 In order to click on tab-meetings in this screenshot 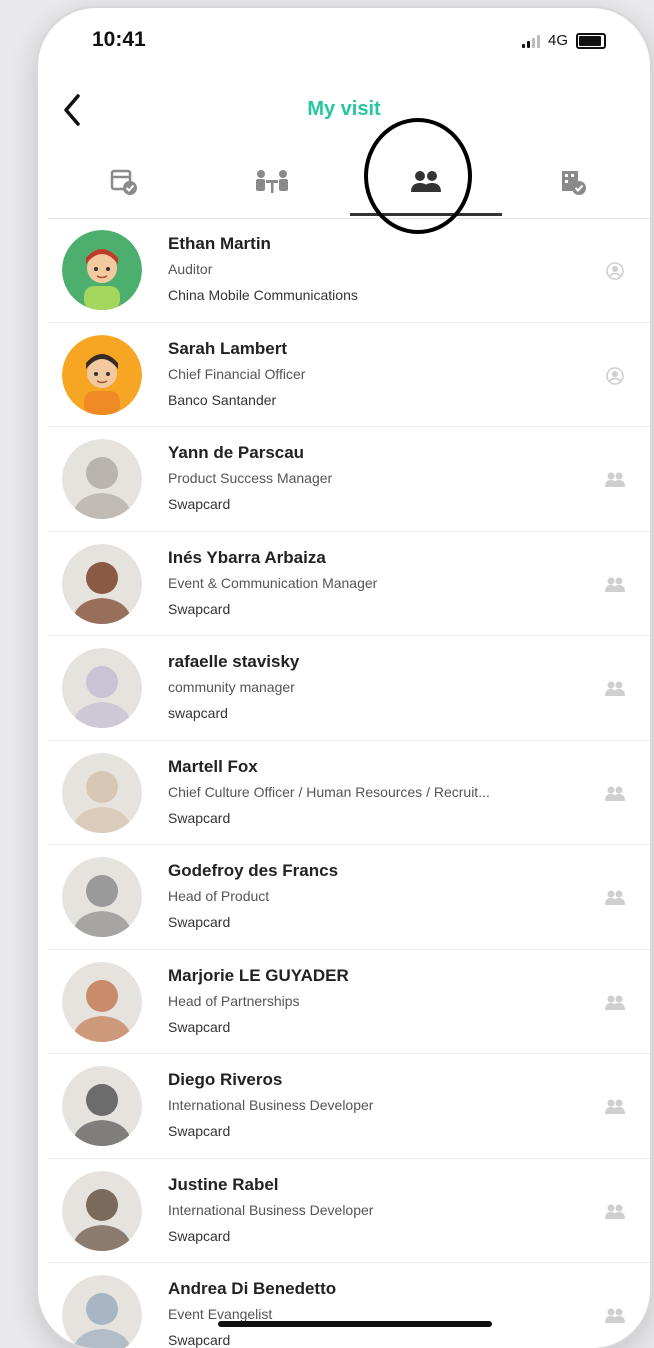, I will do `click(272, 182)`.